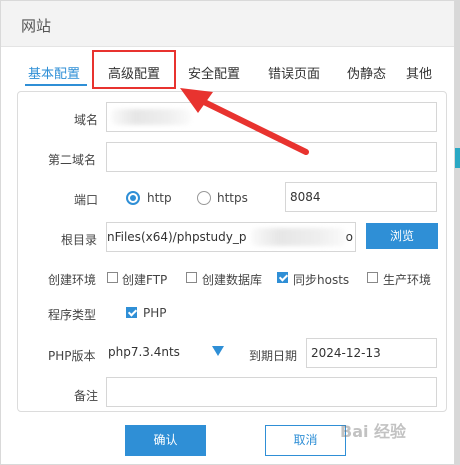 The width and height of the screenshot is (460, 465). What do you see at coordinates (214, 72) in the screenshot?
I see `tab-security-config: 安全配置` at bounding box center [214, 72].